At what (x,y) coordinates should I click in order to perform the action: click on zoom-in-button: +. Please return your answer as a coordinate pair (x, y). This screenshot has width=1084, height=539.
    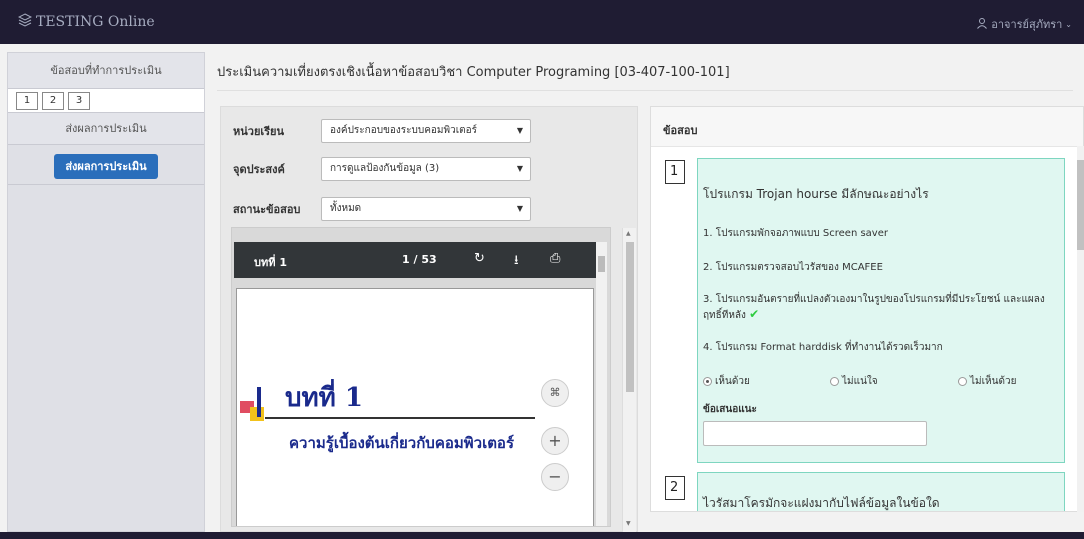
    Looking at the image, I should click on (555, 441).